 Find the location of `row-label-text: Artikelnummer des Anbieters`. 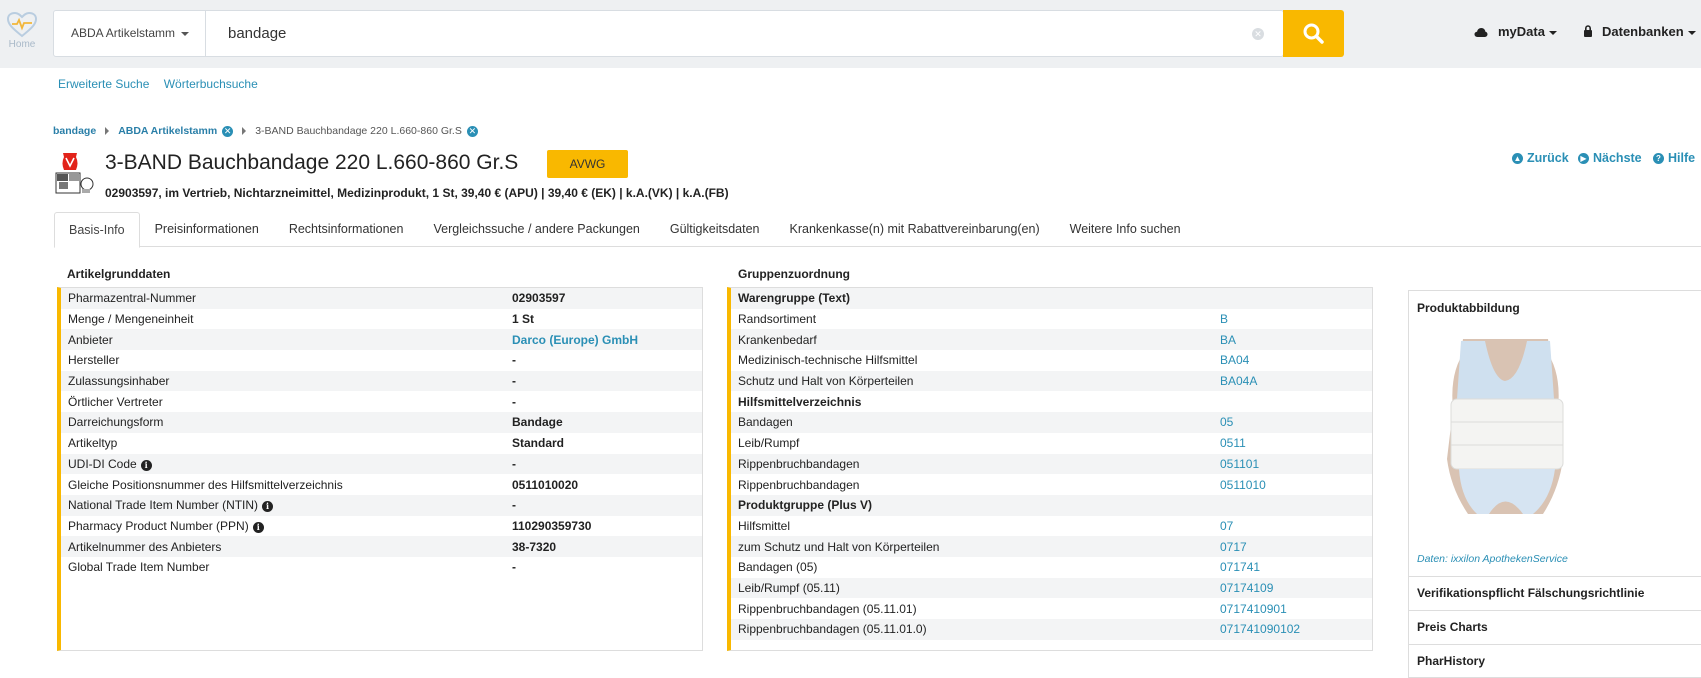

row-label-text: Artikelnummer des Anbieters is located at coordinates (145, 546).